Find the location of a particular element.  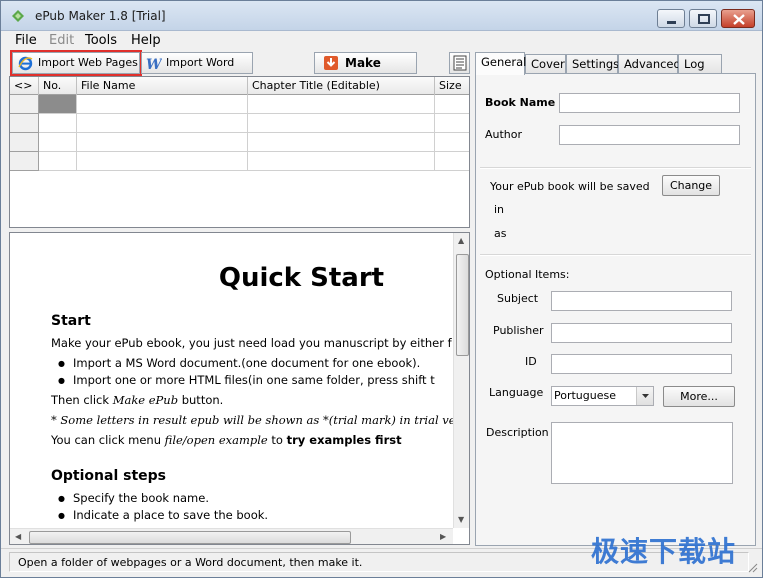

title-bar: ePub Maker 1.8 [Trial] is located at coordinates (381, 16).